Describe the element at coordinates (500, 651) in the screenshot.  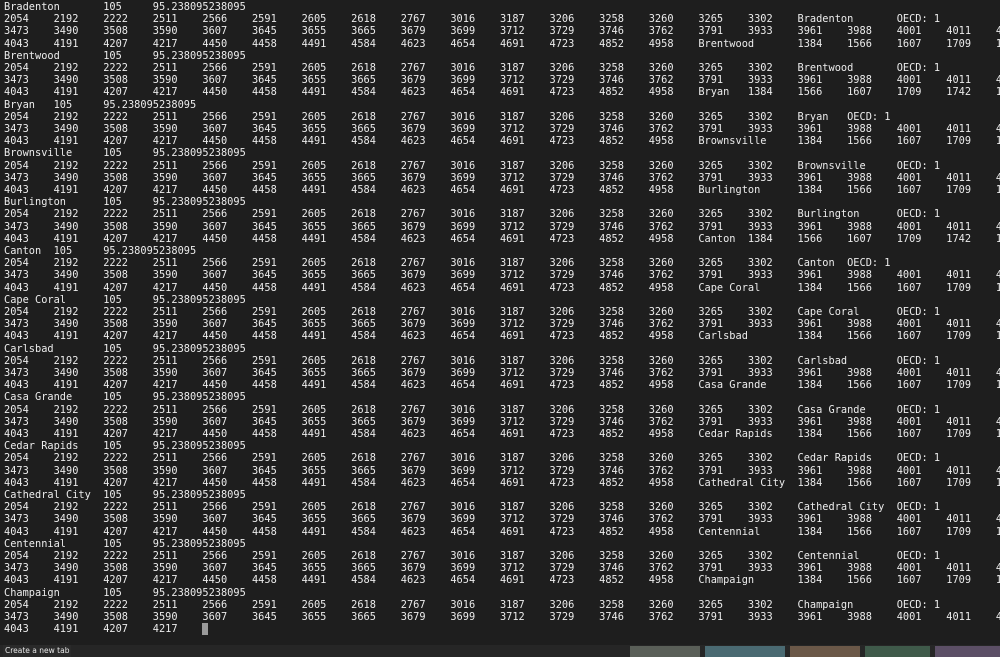
I see `taskbar-strip: Create a new tab` at that location.